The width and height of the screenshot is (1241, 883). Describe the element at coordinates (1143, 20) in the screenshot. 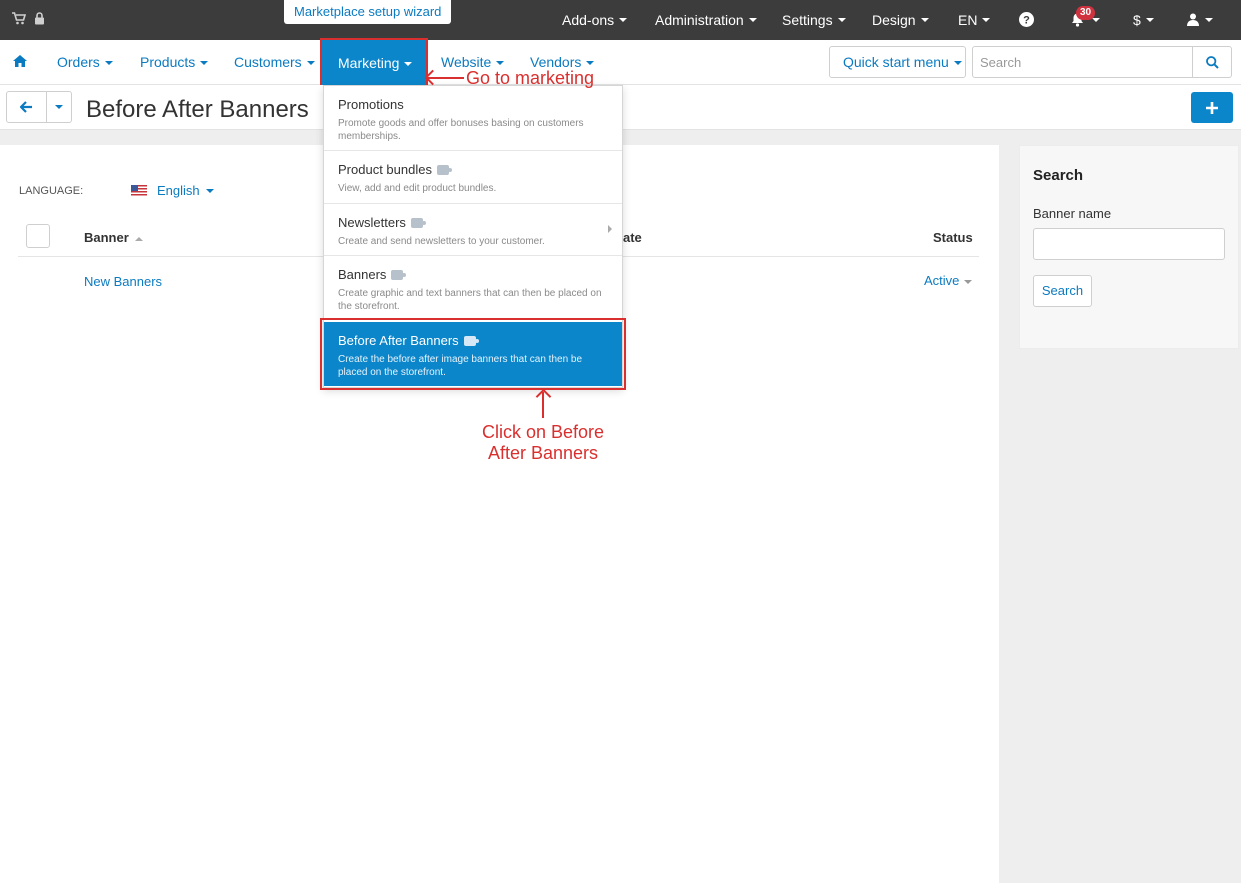

I see `currency-selector: $` at that location.